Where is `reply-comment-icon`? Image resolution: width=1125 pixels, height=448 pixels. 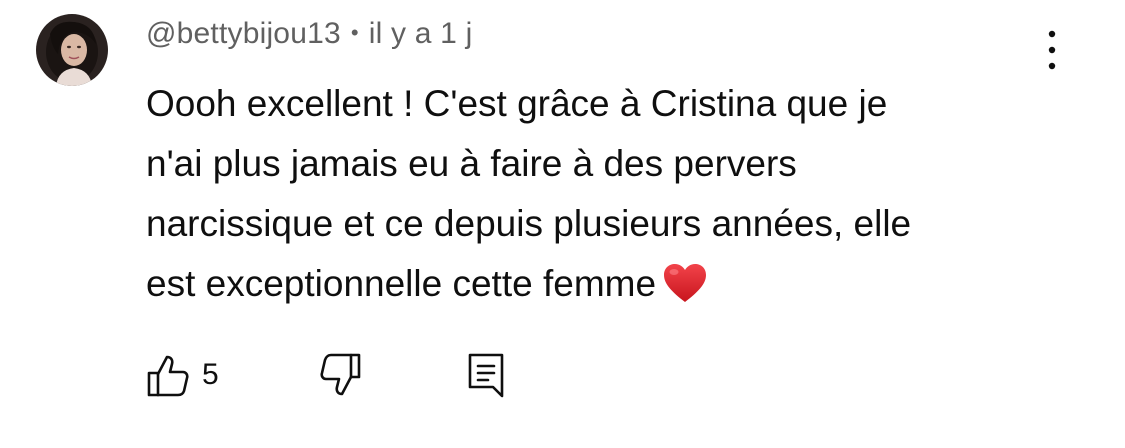 reply-comment-icon is located at coordinates (486, 375).